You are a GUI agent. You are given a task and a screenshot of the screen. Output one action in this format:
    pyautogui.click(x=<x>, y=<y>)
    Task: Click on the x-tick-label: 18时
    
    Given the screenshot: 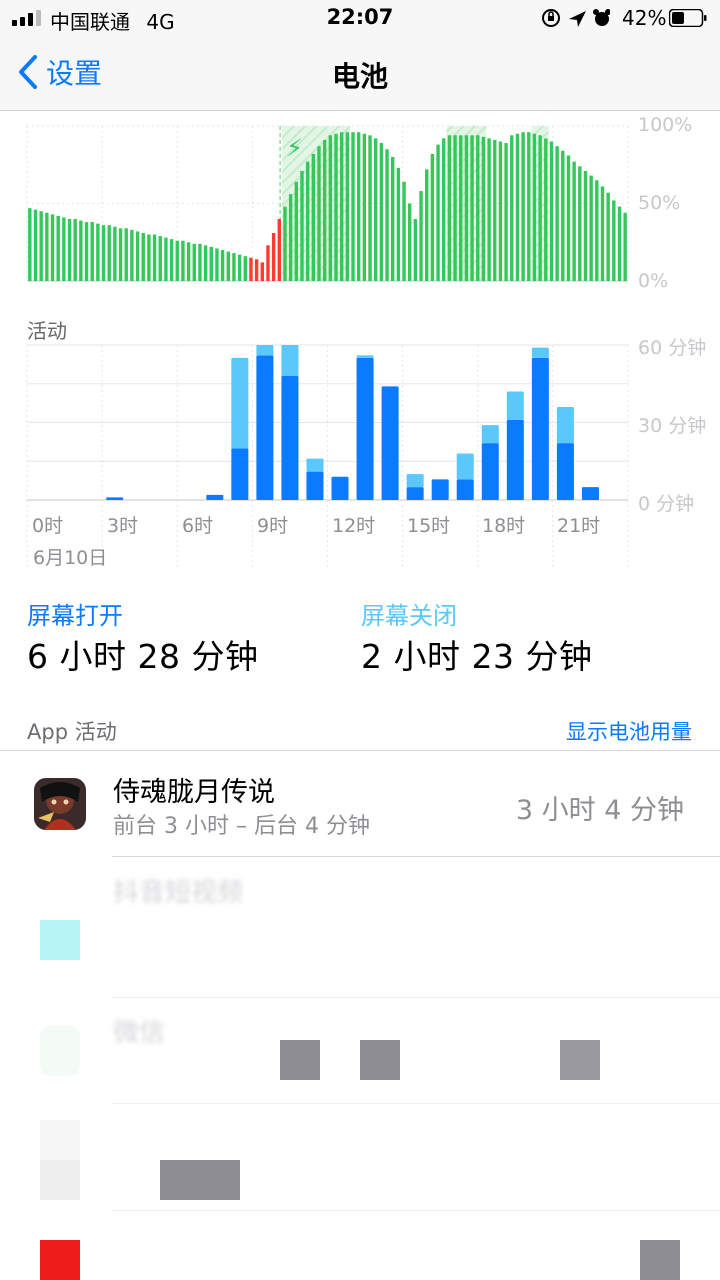 What is the action you would take?
    pyautogui.click(x=504, y=526)
    